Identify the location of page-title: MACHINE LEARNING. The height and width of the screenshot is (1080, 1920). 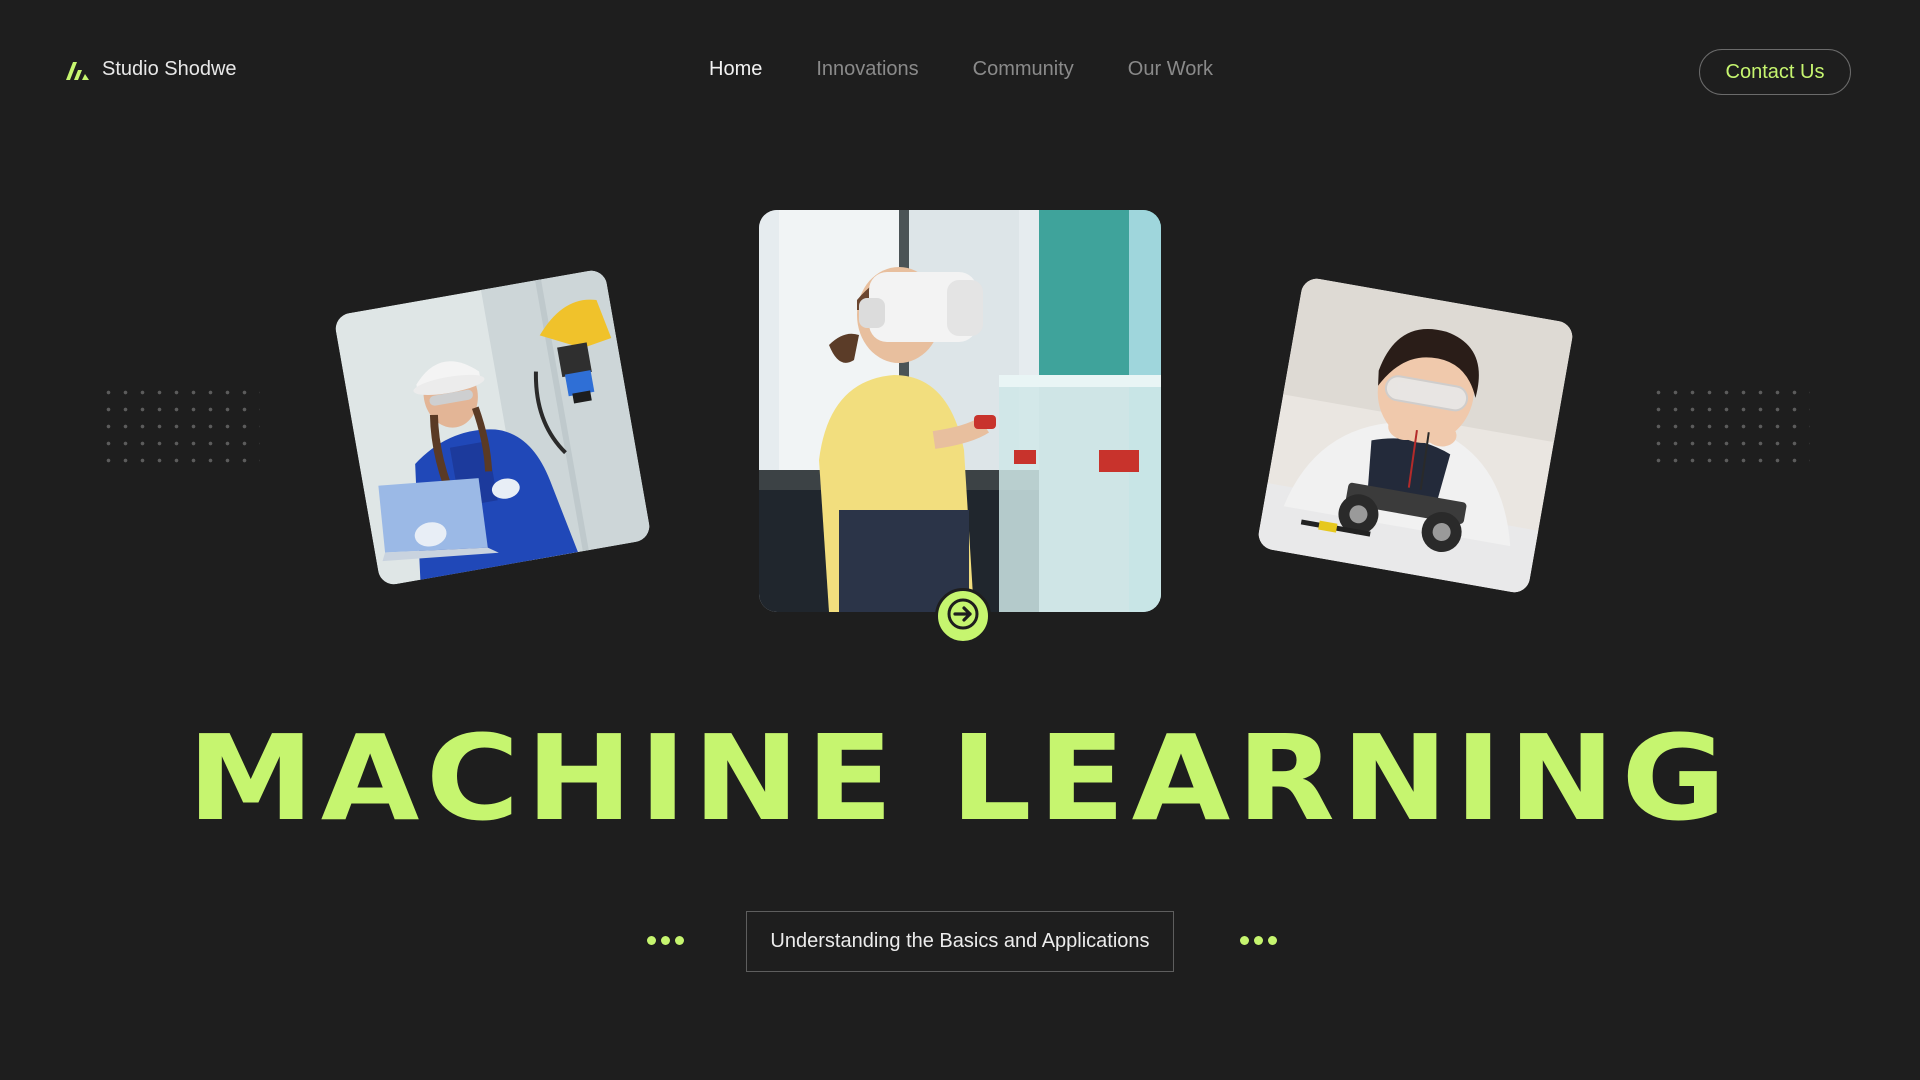
(960, 778).